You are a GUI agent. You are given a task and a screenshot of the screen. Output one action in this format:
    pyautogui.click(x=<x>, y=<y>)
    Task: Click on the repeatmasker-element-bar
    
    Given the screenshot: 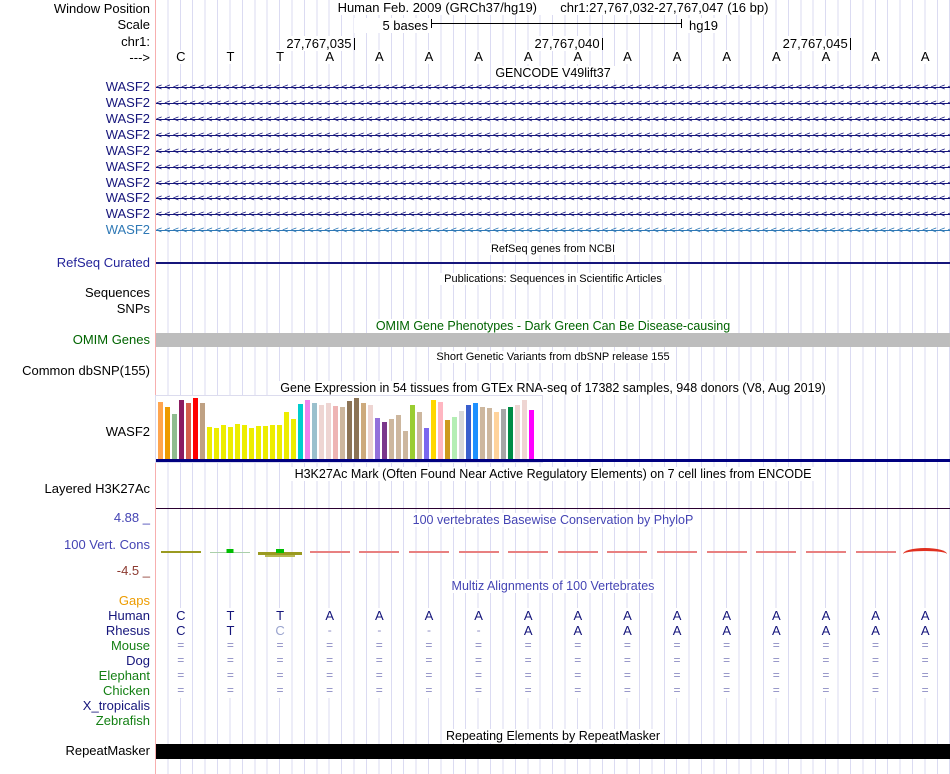 What is the action you would take?
    pyautogui.click(x=553, y=751)
    